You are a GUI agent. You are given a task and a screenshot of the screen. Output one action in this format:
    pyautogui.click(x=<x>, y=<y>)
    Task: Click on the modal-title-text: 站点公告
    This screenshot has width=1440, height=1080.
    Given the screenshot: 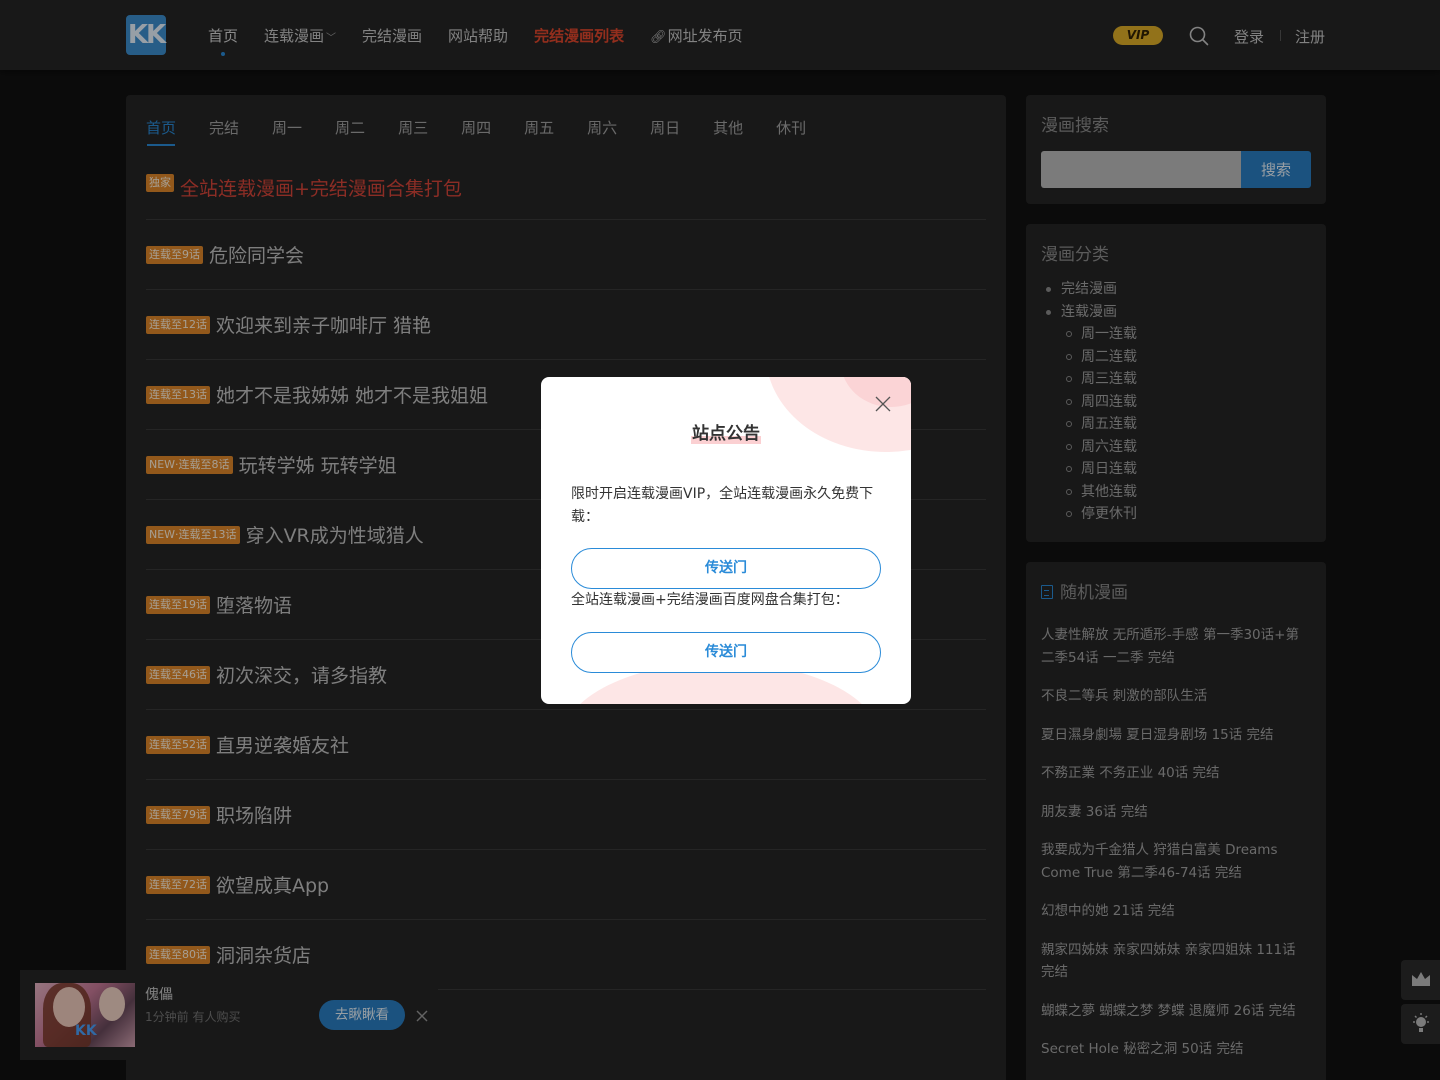 What is the action you would take?
    pyautogui.click(x=726, y=434)
    